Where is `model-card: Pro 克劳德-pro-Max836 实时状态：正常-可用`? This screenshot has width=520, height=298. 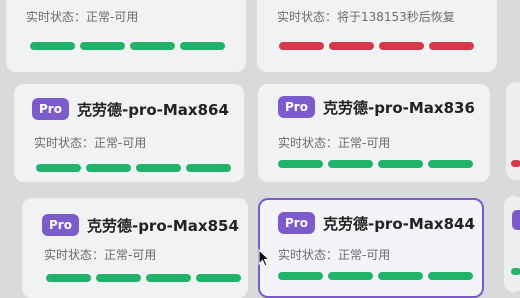
model-card: Pro 克劳德-pro-Max836 实时状态：正常-可用 is located at coordinates (374, 133).